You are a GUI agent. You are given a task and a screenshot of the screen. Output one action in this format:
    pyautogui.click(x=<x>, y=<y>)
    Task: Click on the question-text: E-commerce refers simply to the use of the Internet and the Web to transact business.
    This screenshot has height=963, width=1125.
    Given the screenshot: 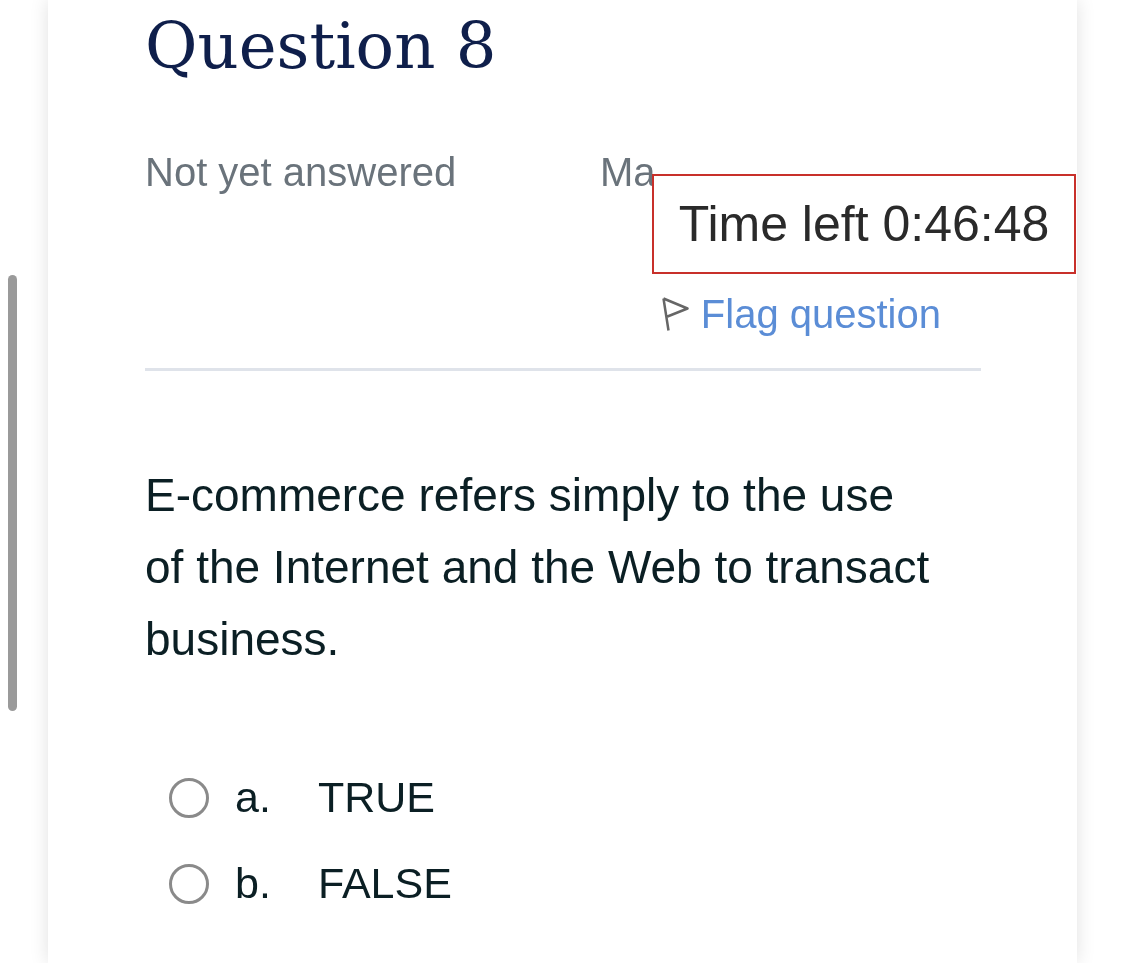 What is the action you would take?
    pyautogui.click(x=538, y=567)
    